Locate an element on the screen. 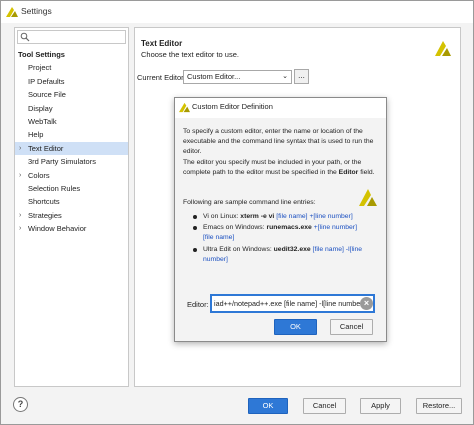 Image resolution: width=474 pixels, height=425 pixels. chevron-down-icon: ⌄ is located at coordinates (285, 76).